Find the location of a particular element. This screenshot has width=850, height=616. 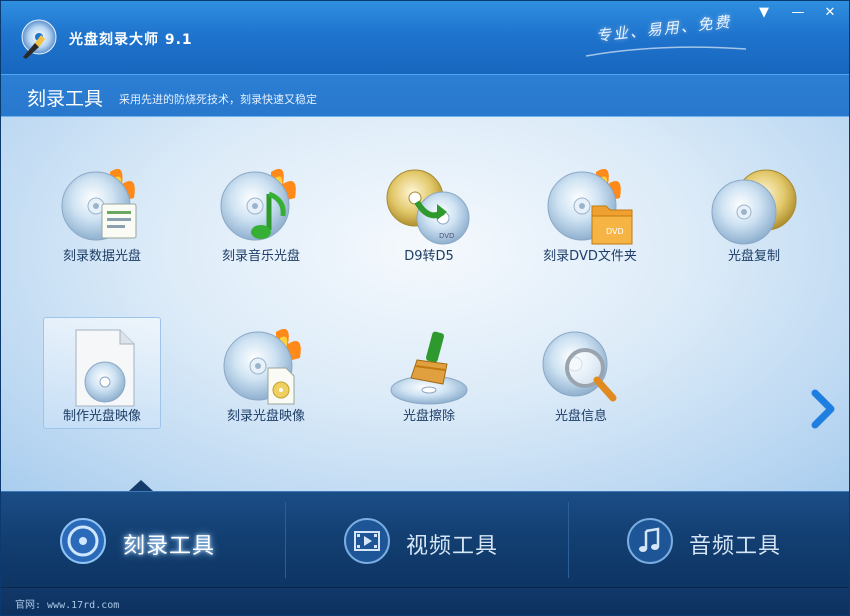

tool-erase-disc: 光盘擦除 is located at coordinates (429, 373).